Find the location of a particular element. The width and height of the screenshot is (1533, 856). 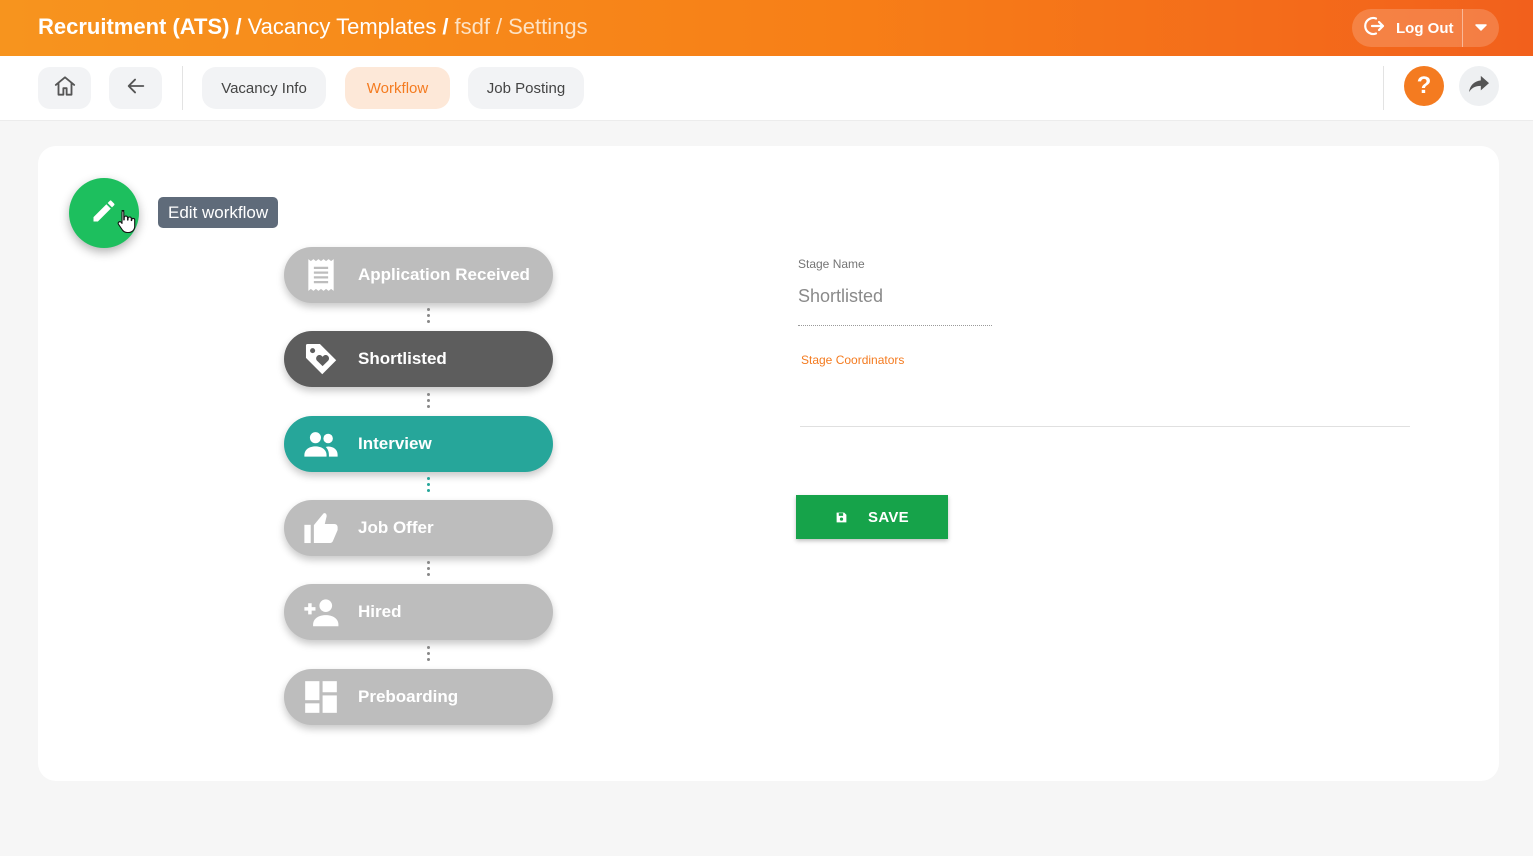

stage-preboarding: Preboarding is located at coordinates (418, 697).